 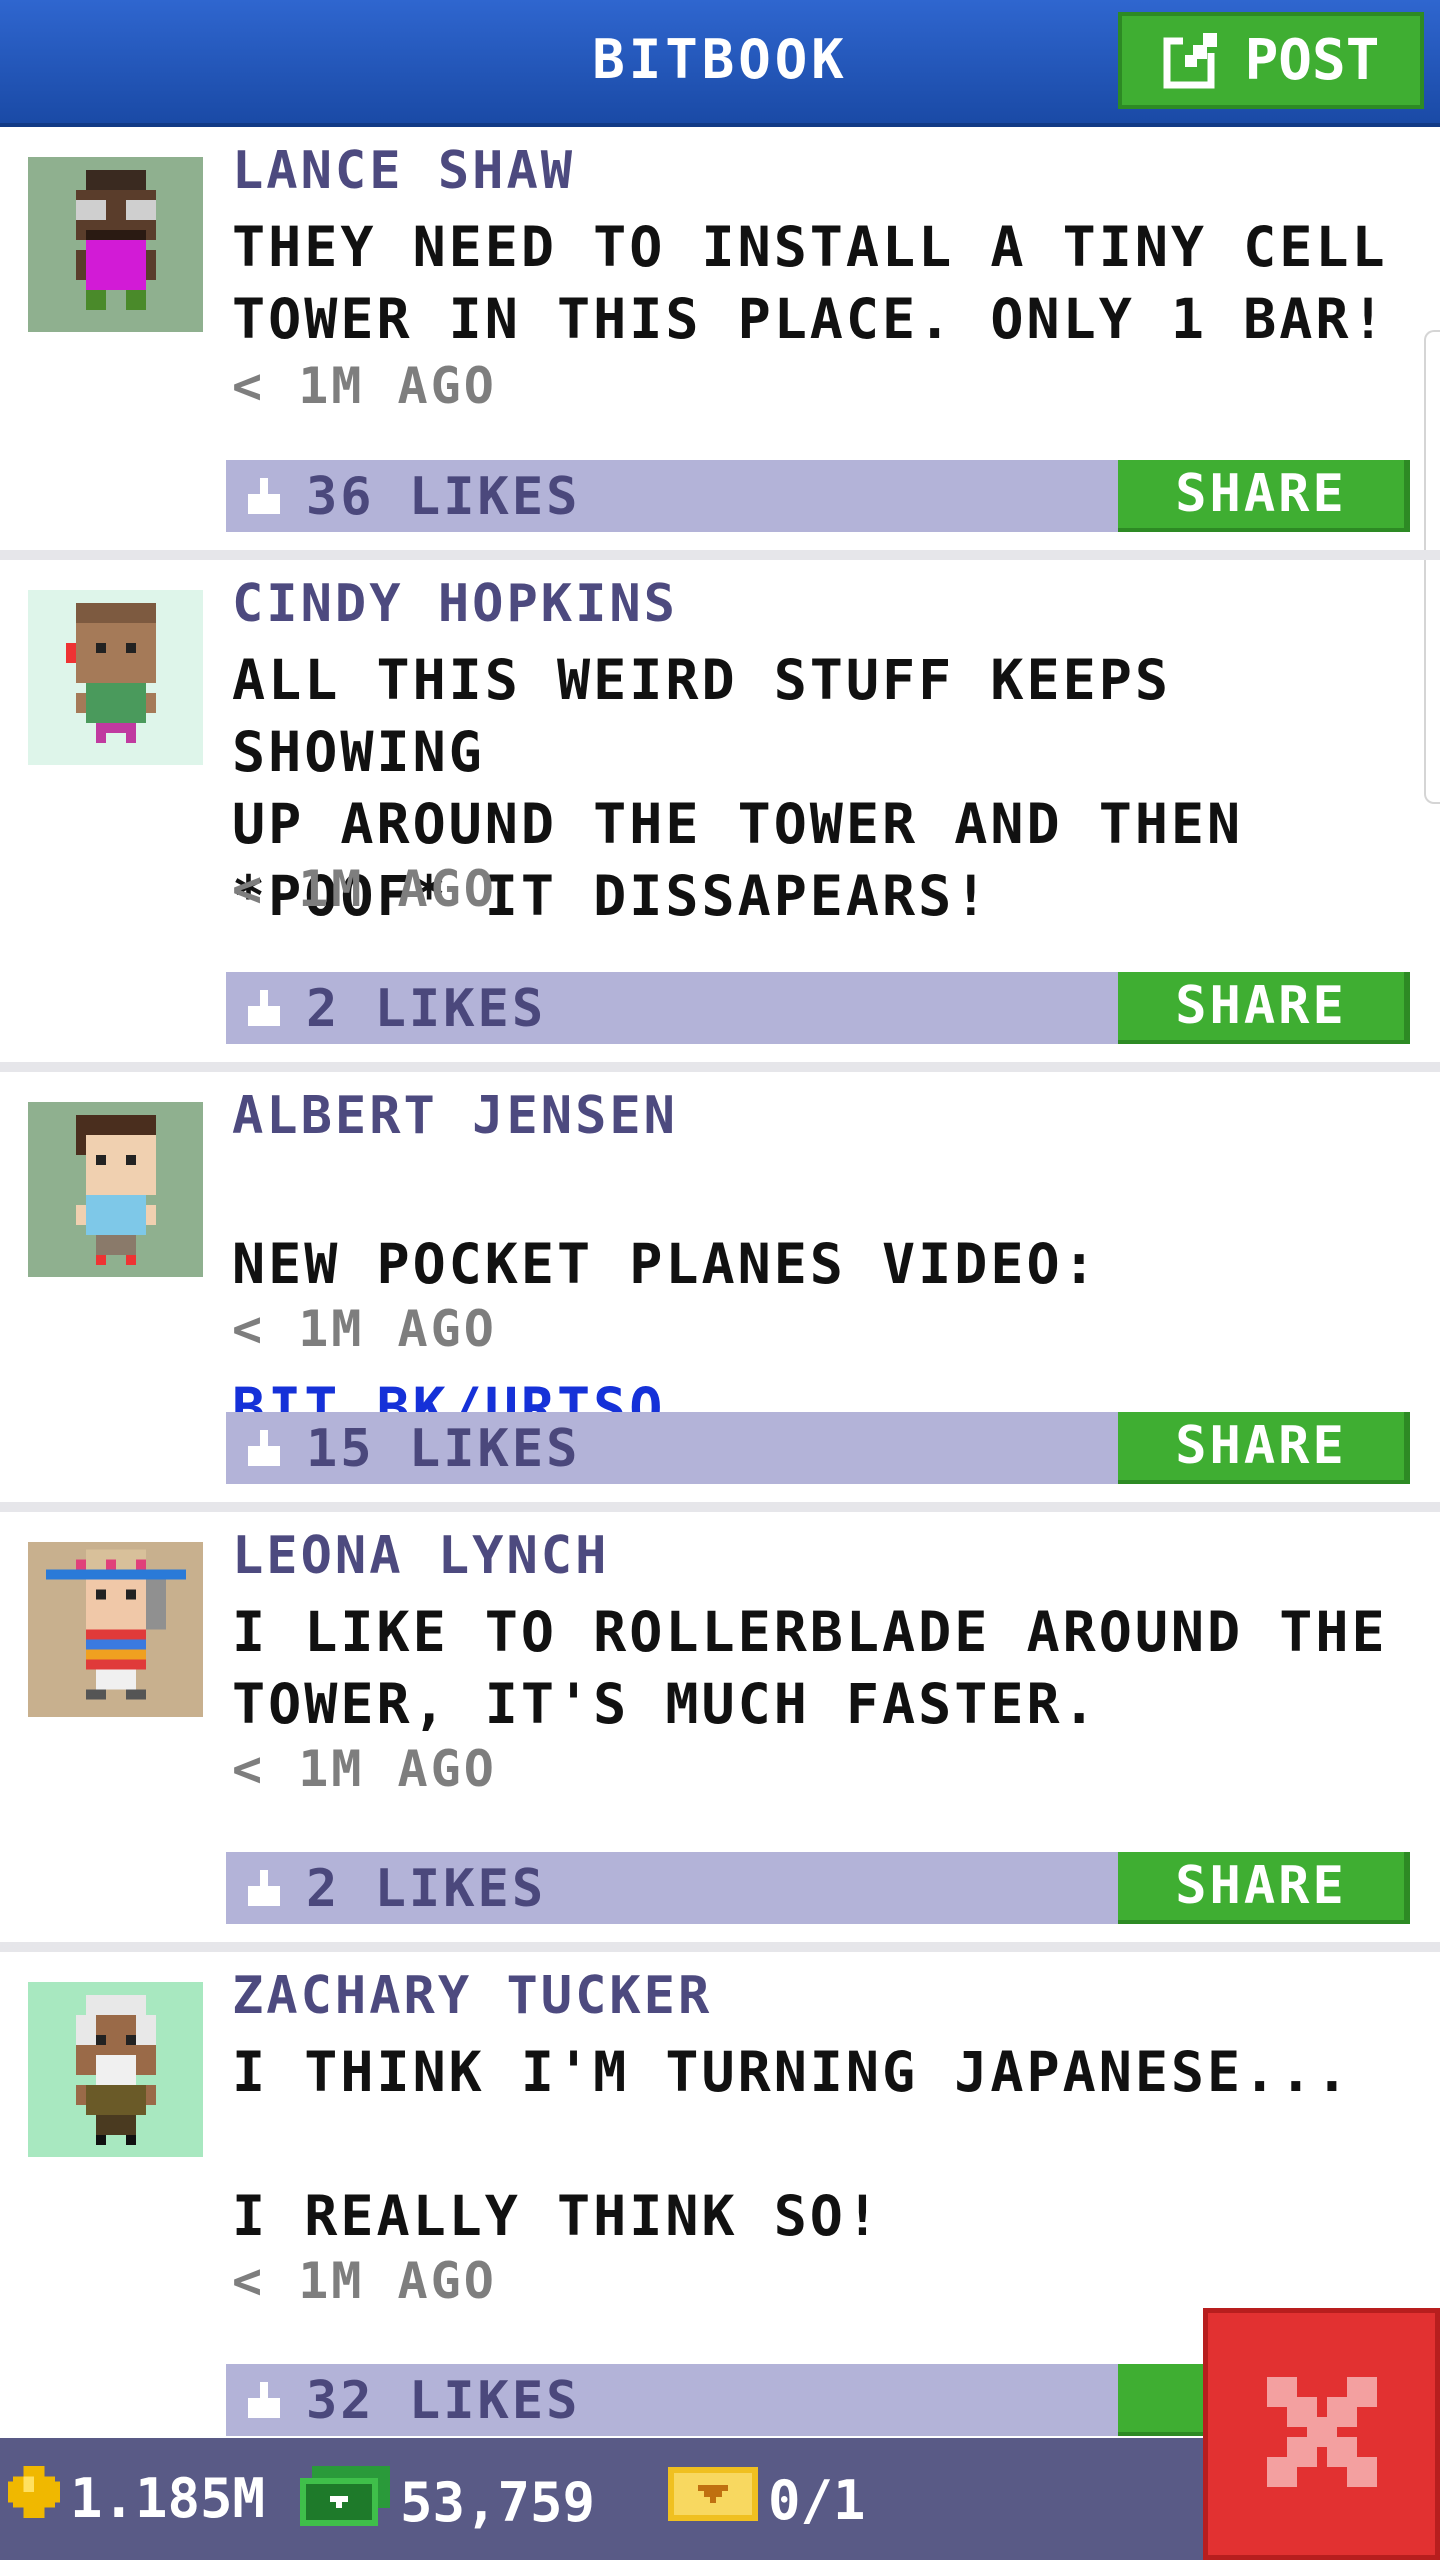 What do you see at coordinates (420, 1556) in the screenshot?
I see `post-author: LEONA LYNCH` at bounding box center [420, 1556].